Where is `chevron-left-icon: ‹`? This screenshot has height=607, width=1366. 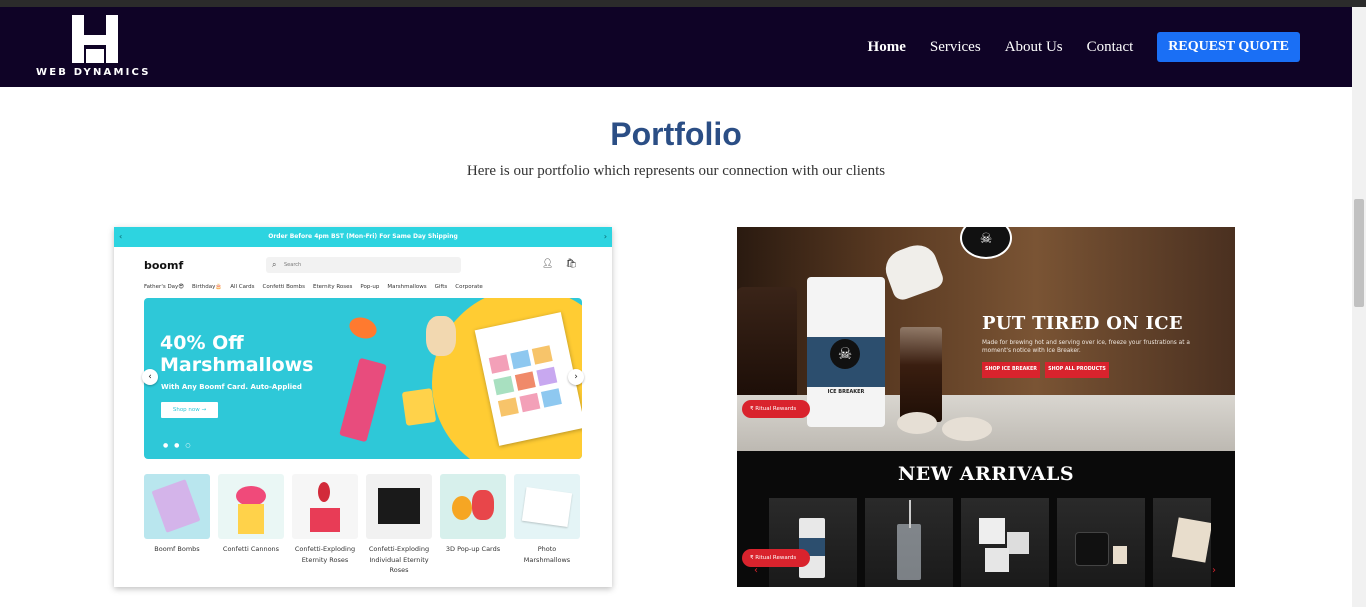 chevron-left-icon: ‹ is located at coordinates (121, 236).